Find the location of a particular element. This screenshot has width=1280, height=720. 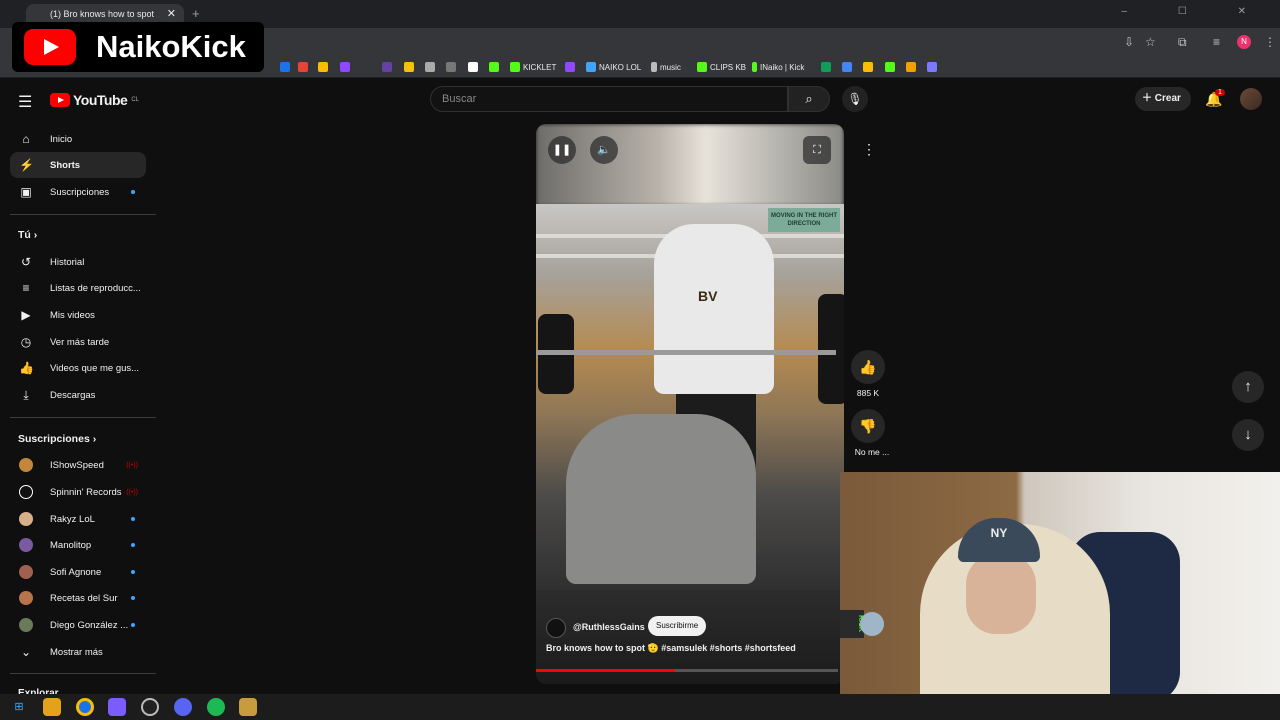

chevron-right-icon: › is located at coordinates (94, 439).